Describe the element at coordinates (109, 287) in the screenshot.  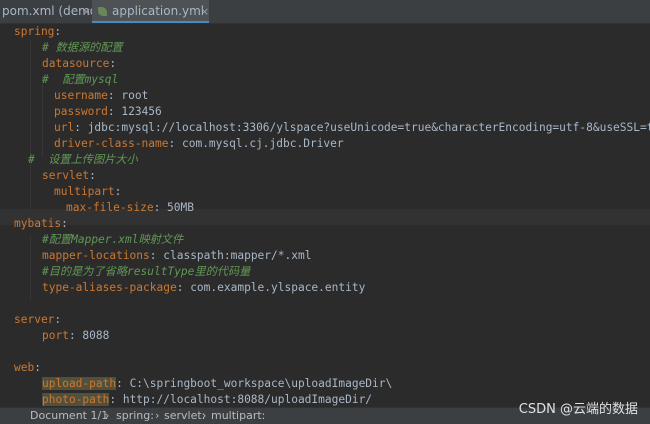
I see `yaml-key: type-aliases-package` at that location.